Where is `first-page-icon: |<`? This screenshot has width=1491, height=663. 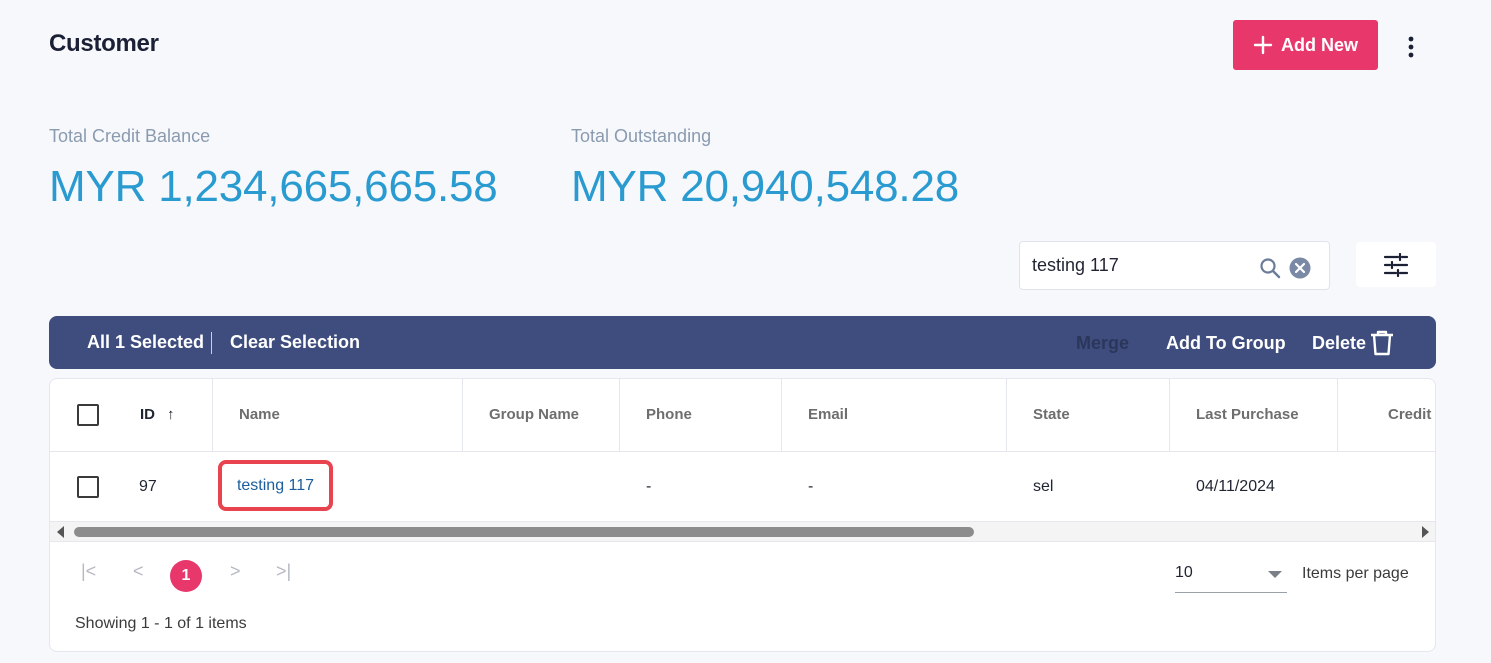 first-page-icon: |< is located at coordinates (88, 571).